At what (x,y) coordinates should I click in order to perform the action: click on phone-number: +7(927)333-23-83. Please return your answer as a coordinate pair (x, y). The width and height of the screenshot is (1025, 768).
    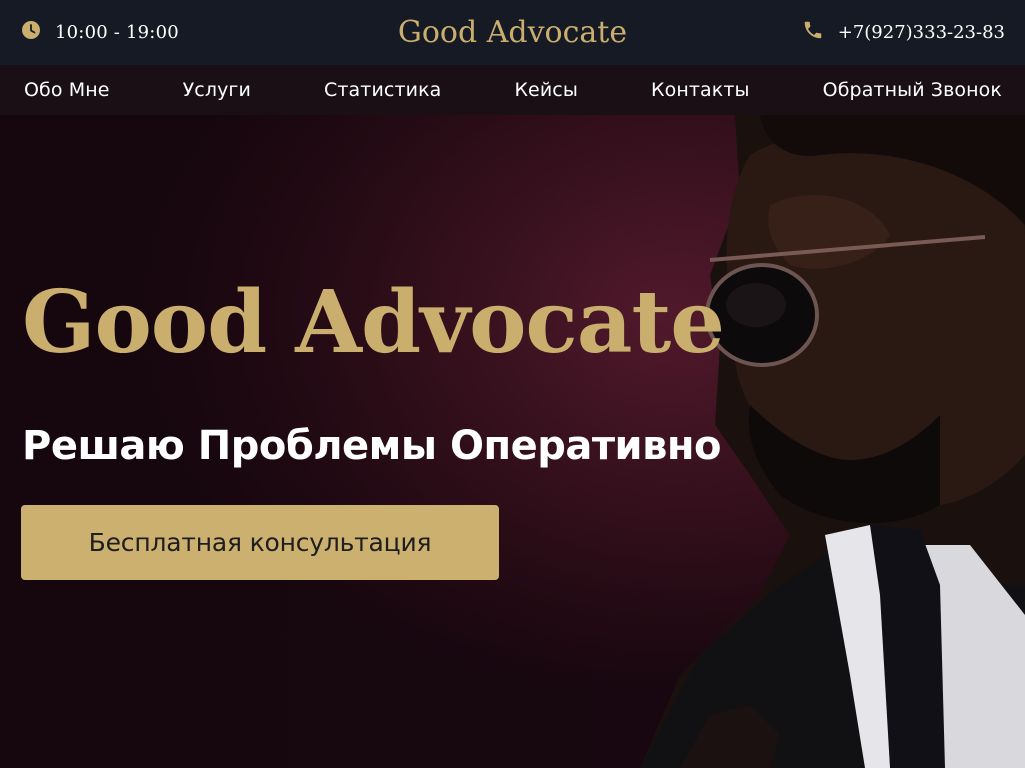
    Looking at the image, I should click on (921, 32).